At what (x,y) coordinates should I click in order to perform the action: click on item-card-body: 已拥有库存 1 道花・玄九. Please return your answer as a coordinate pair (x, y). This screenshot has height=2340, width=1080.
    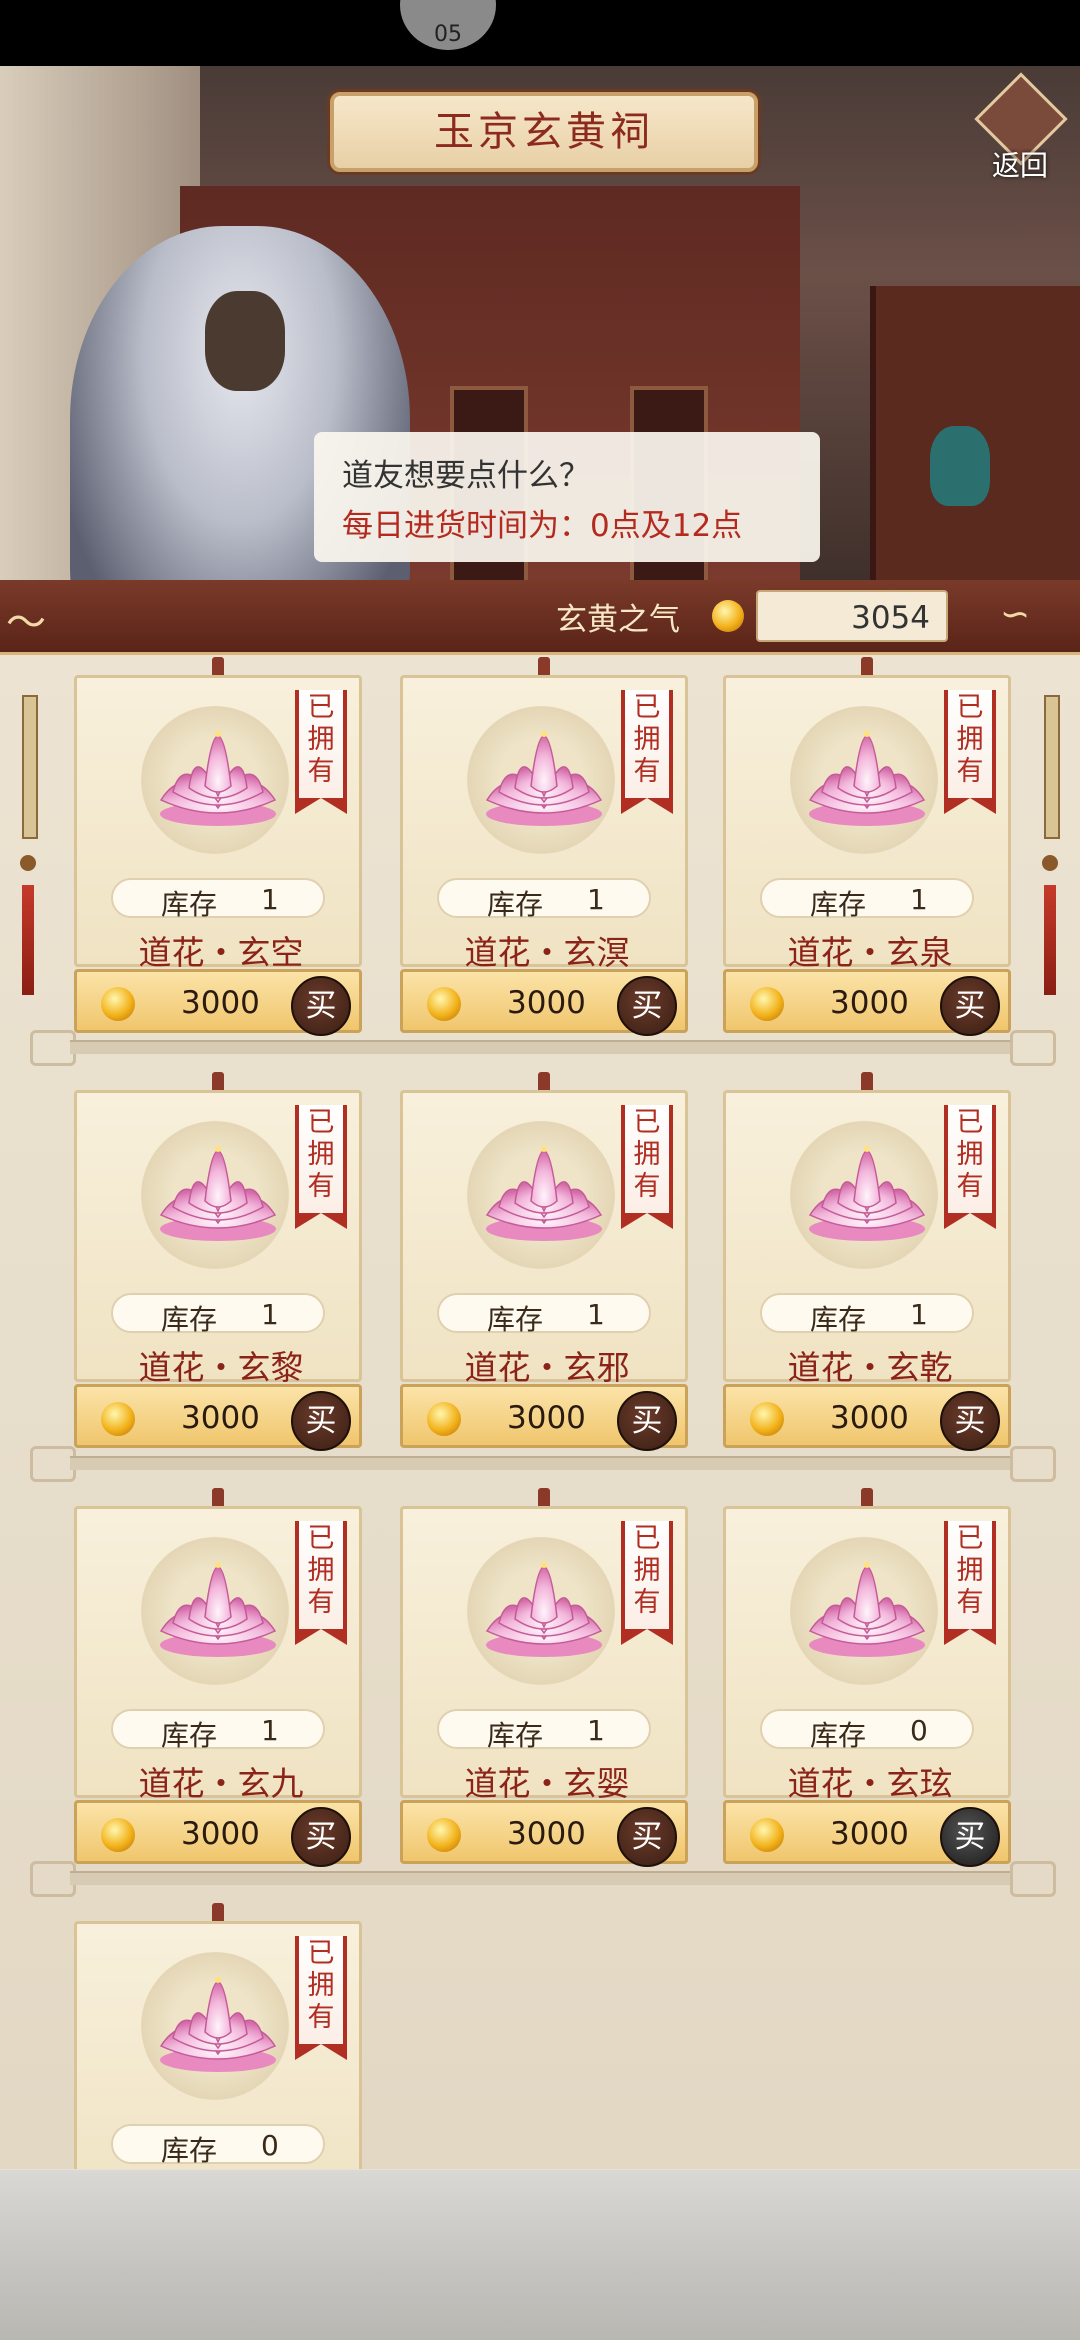
    Looking at the image, I should click on (218, 1654).